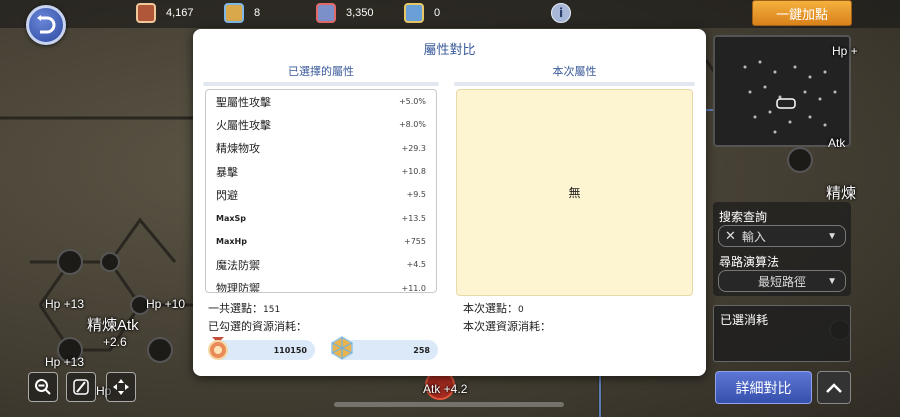  What do you see at coordinates (321, 194) in the screenshot?
I see `list-item: 閃避 +9.5` at bounding box center [321, 194].